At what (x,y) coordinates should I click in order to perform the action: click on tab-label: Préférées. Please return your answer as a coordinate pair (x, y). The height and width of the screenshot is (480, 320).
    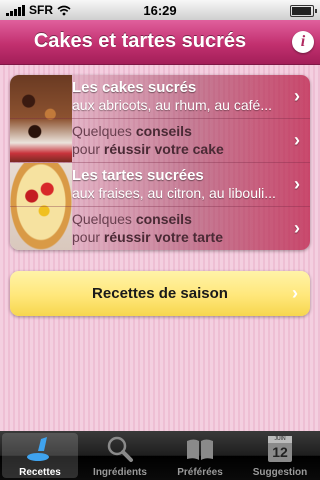
    Looking at the image, I should click on (200, 472).